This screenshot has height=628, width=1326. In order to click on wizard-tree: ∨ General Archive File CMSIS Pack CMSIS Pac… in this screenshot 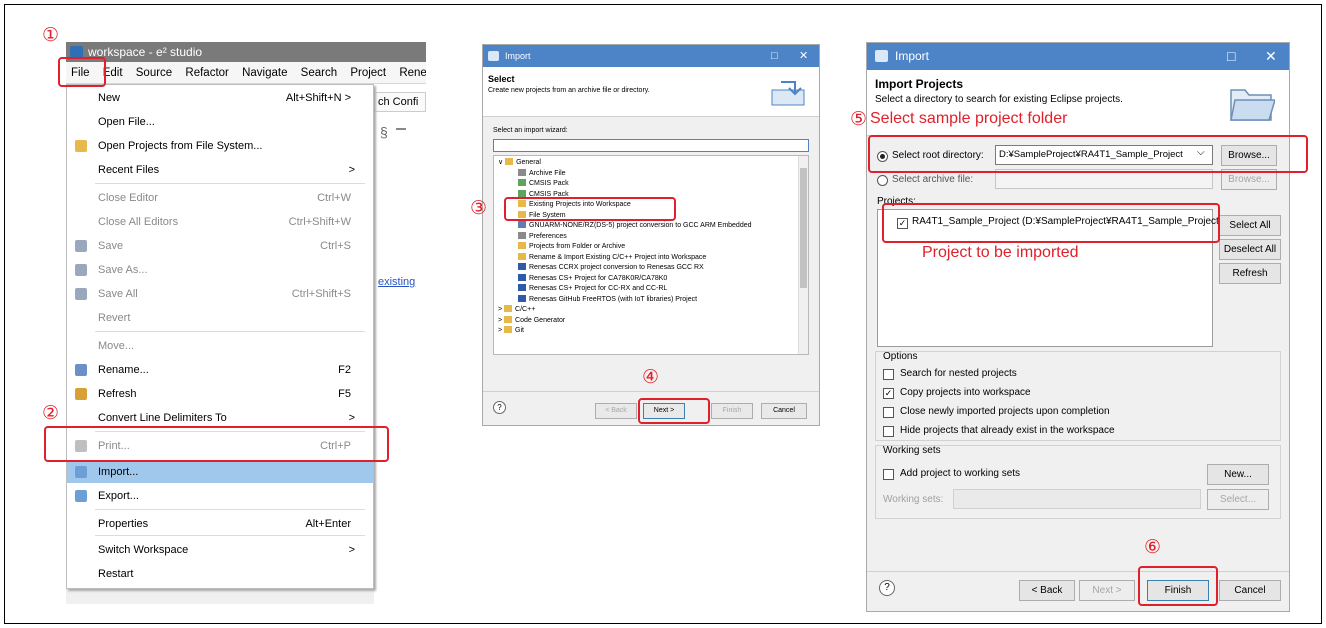, I will do `click(651, 255)`.